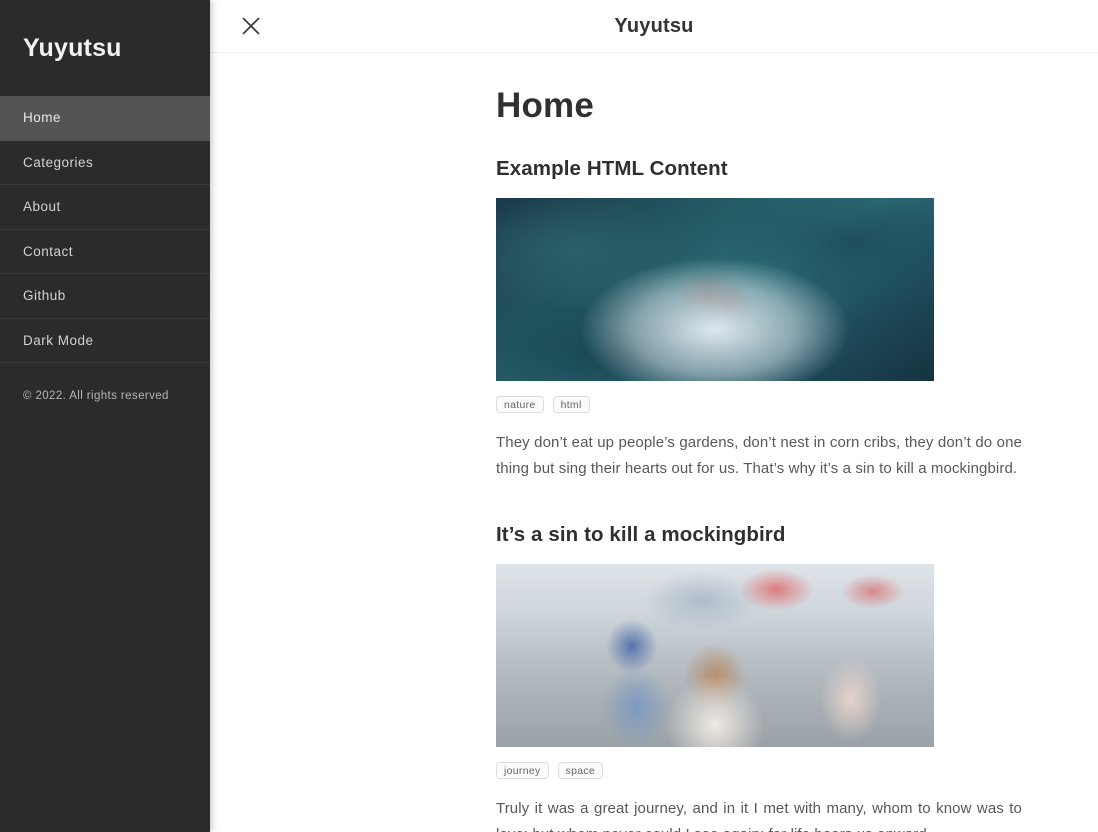 The width and height of the screenshot is (1098, 832). What do you see at coordinates (571, 404) in the screenshot?
I see `tag: html` at bounding box center [571, 404].